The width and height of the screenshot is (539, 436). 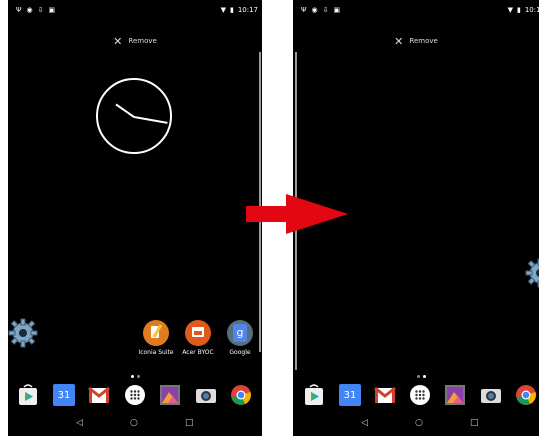 What do you see at coordinates (156, 352) in the screenshot?
I see `app-label: Iconia Suite` at bounding box center [156, 352].